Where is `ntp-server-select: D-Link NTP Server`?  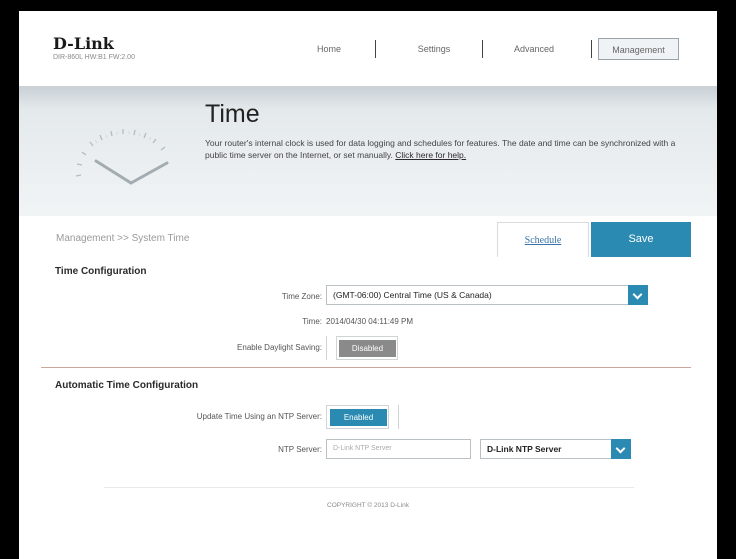 ntp-server-select: D-Link NTP Server is located at coordinates (555, 449).